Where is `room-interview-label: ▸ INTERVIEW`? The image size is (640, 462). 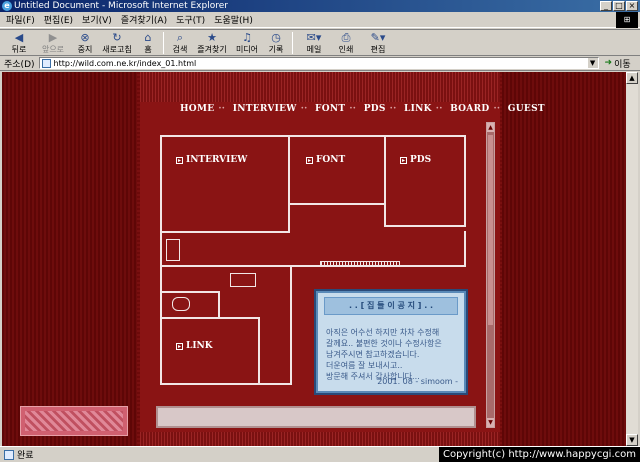
room-interview-label: ▸ INTERVIEW is located at coordinates (212, 160).